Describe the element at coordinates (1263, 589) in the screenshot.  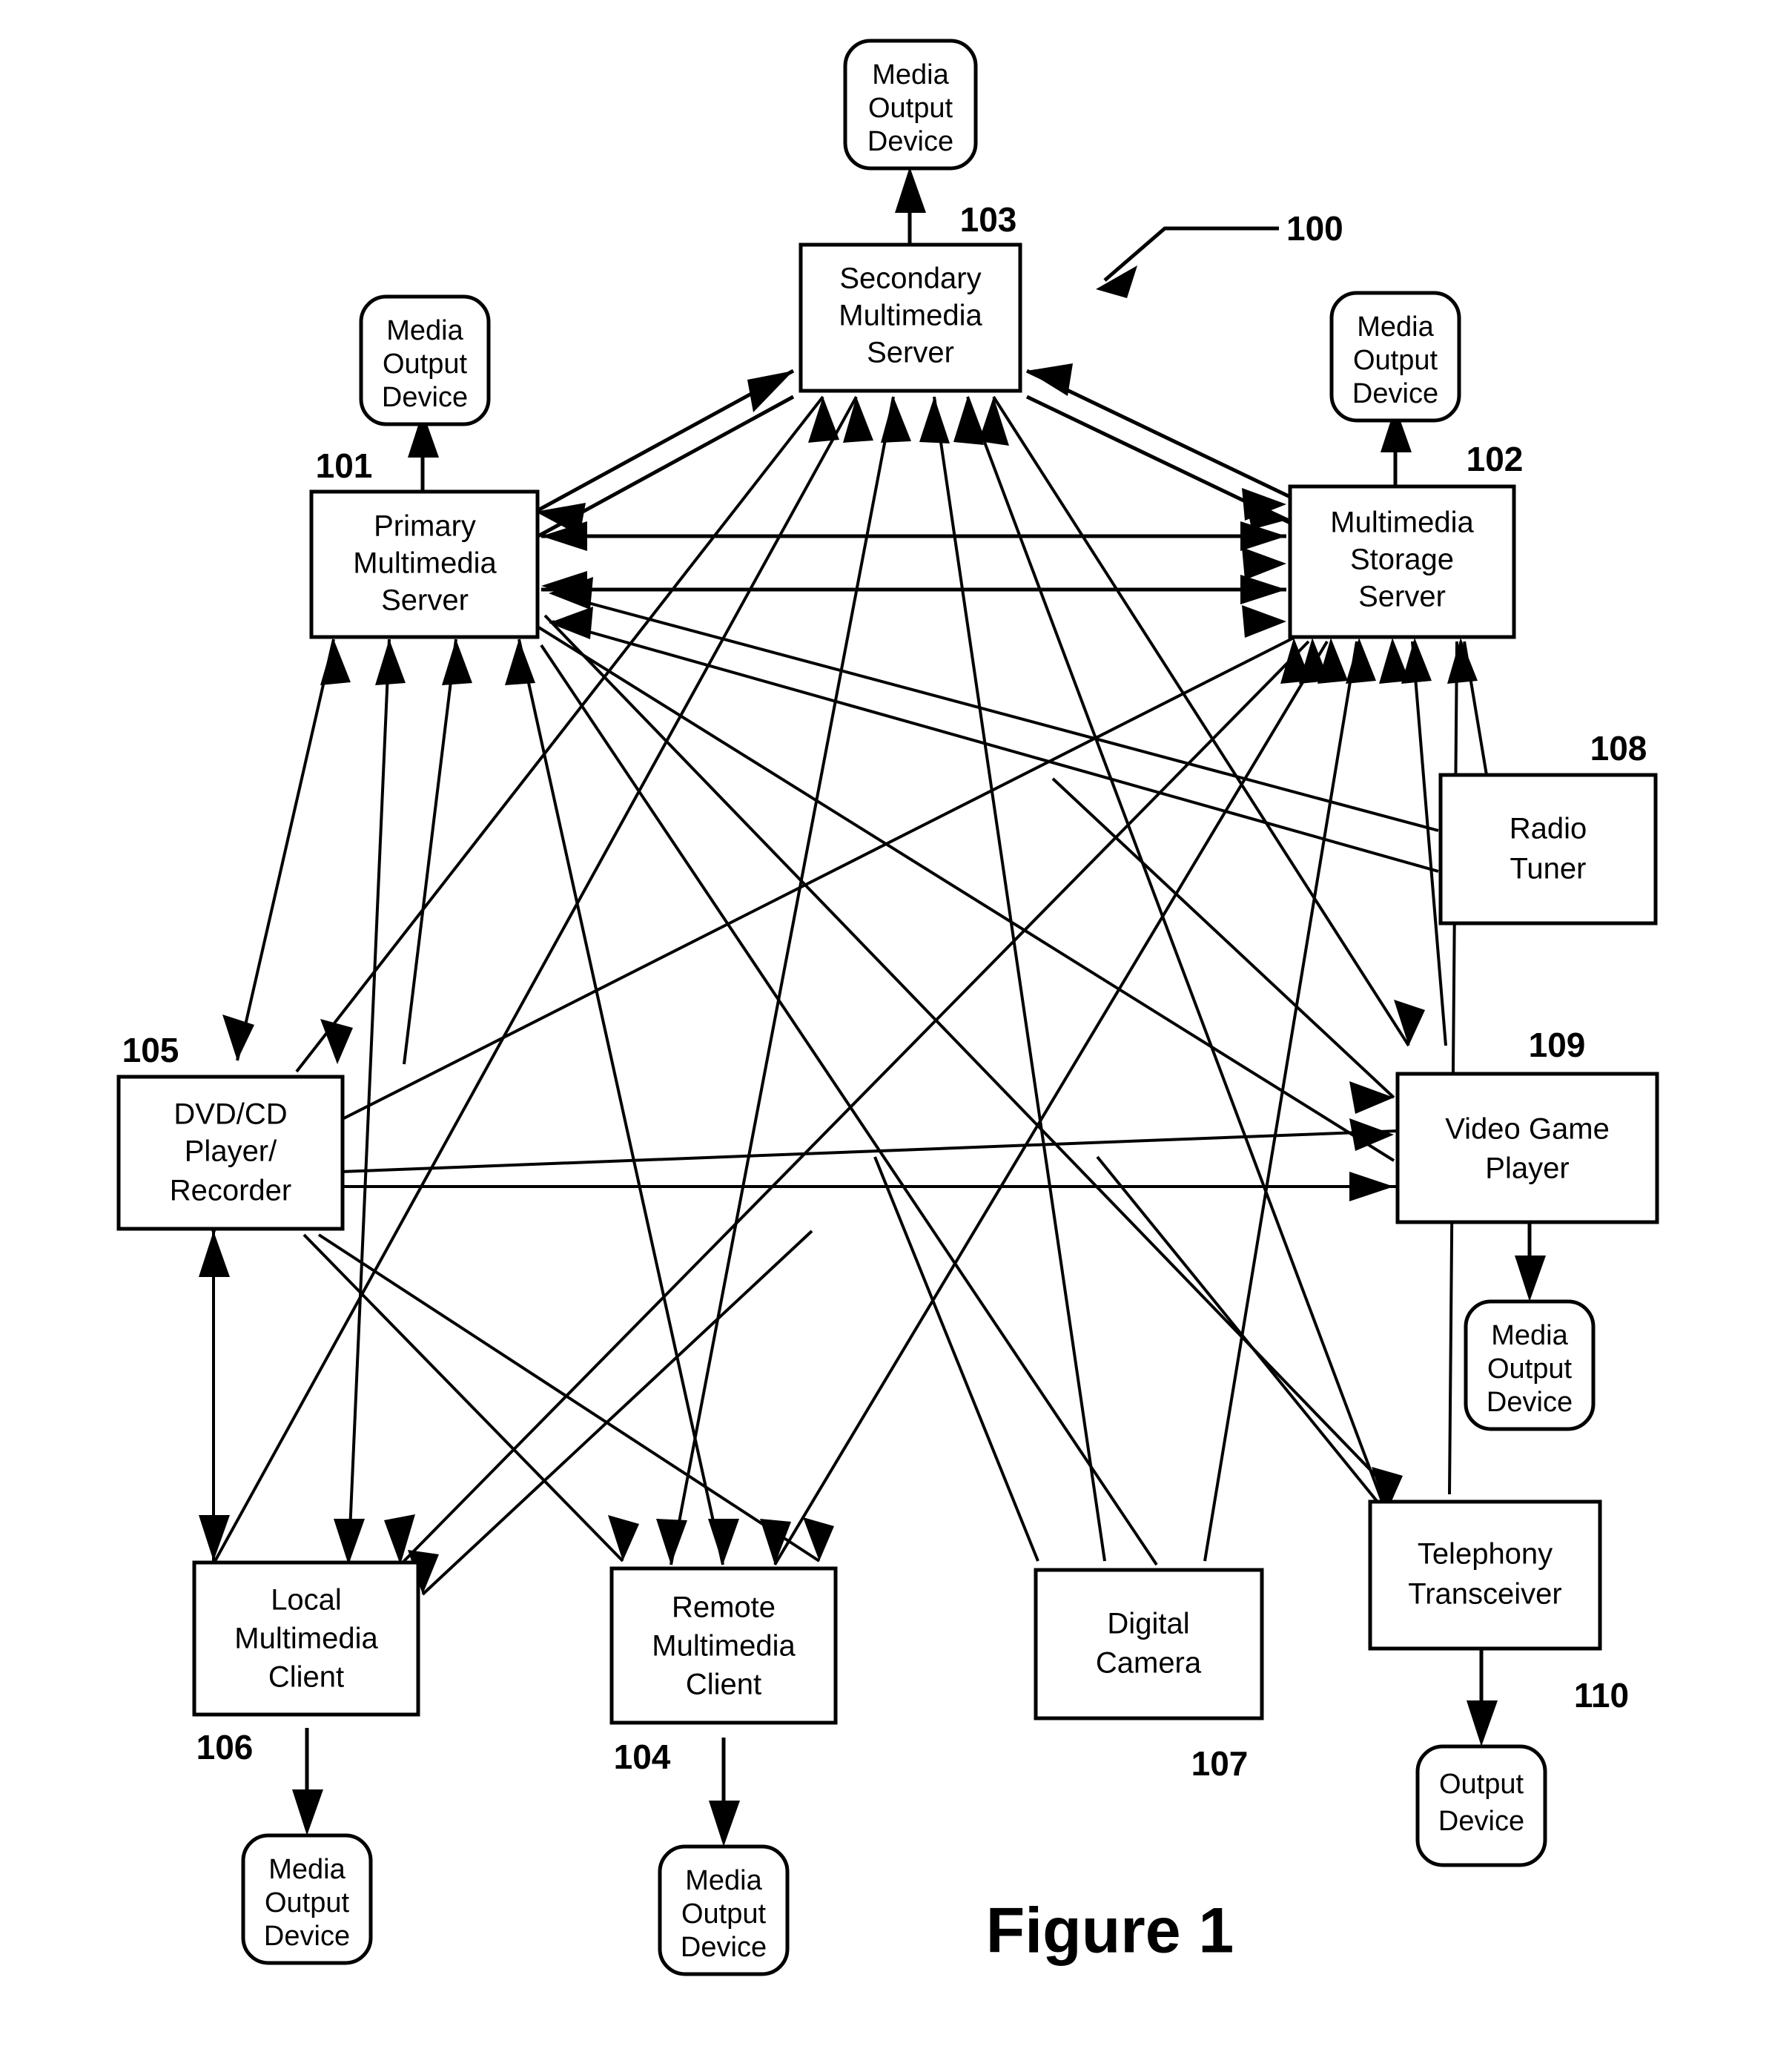
I see `arrowhead-stor-from-prim` at that location.